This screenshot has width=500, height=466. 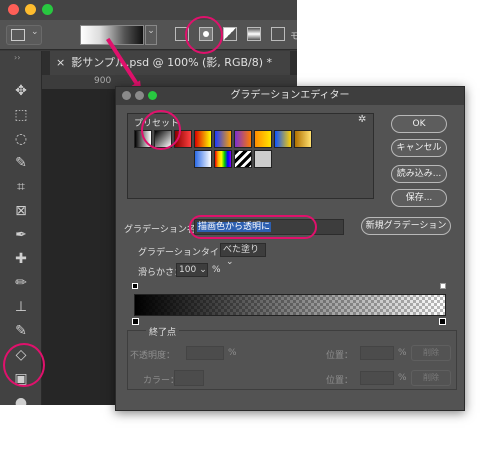 I want to click on lasso-tool: ◌, so click(x=21, y=139).